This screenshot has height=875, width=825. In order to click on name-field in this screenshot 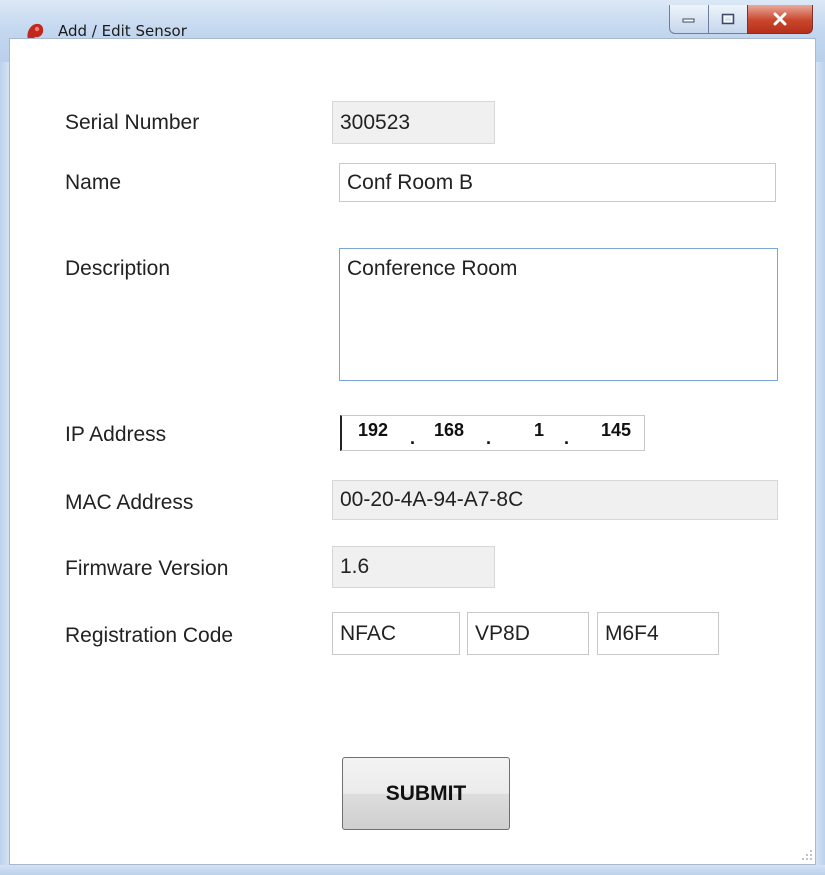, I will do `click(557, 182)`.